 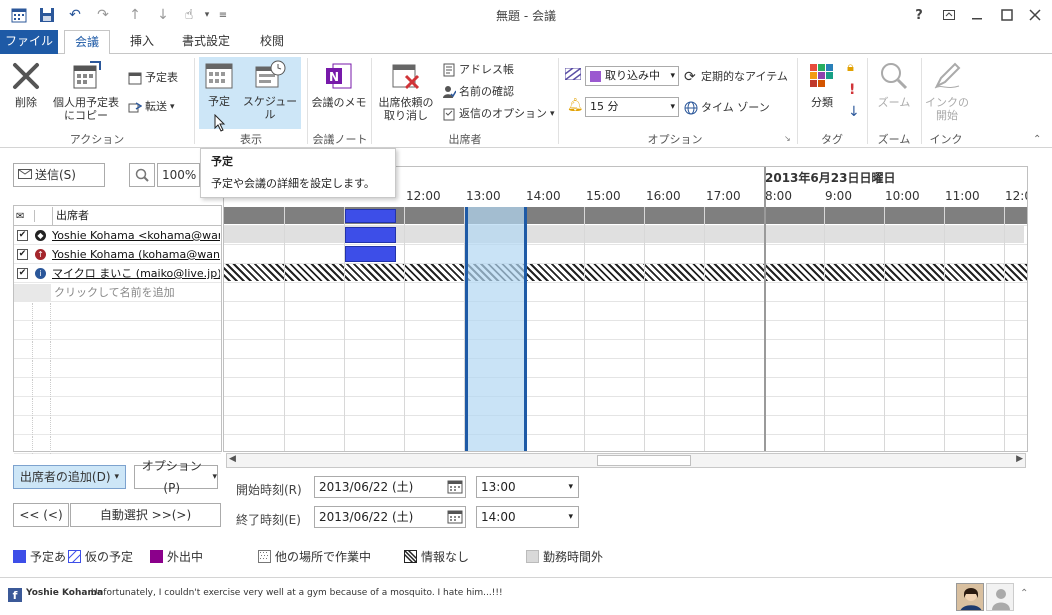 What do you see at coordinates (1024, 593) in the screenshot?
I see `chevron-up-icon: ⌃` at bounding box center [1024, 593].